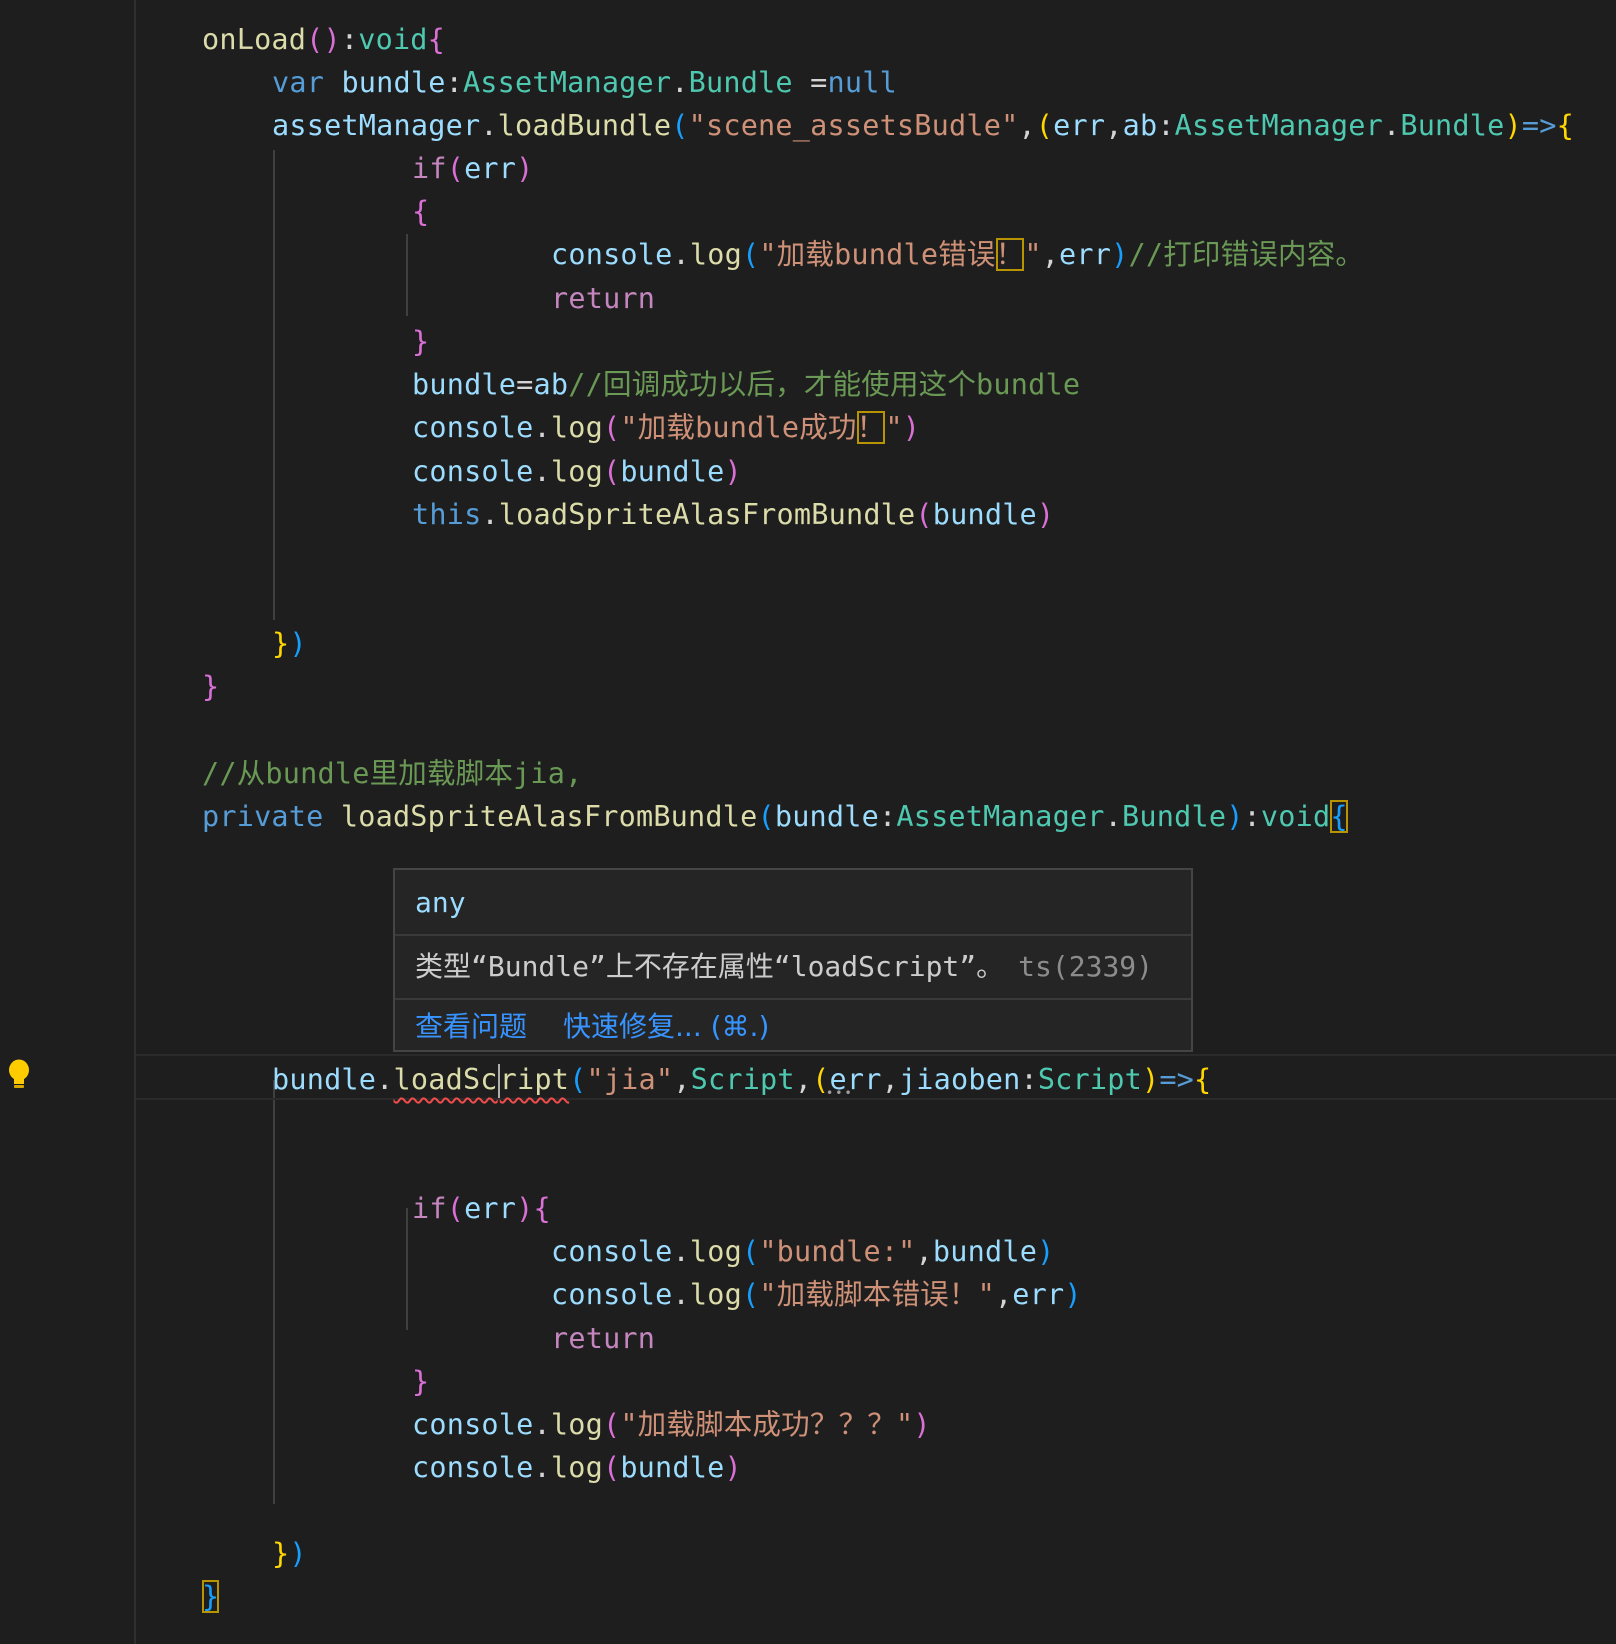 This screenshot has width=1616, height=1644. Describe the element at coordinates (534, 1079) in the screenshot. I see `code-token: ript` at that location.